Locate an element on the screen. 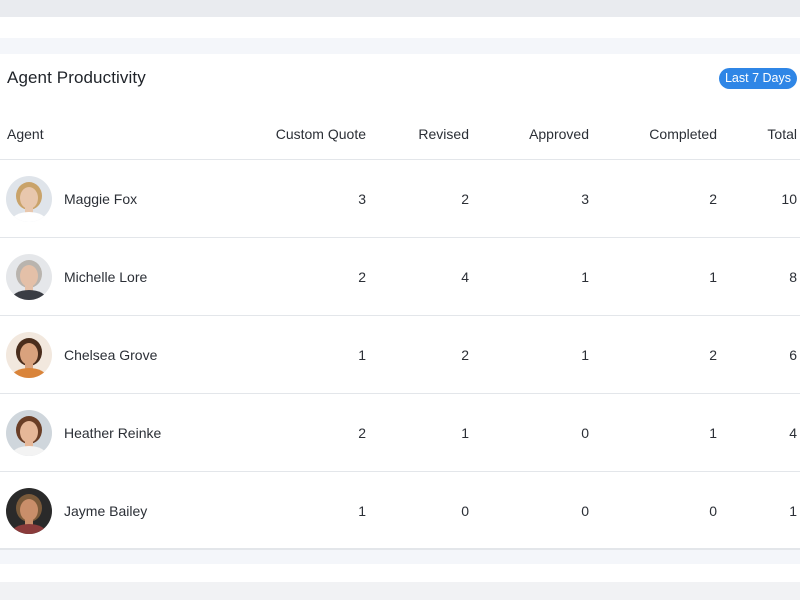 The image size is (800, 600). agent-name: Chelsea Grove is located at coordinates (110, 355).